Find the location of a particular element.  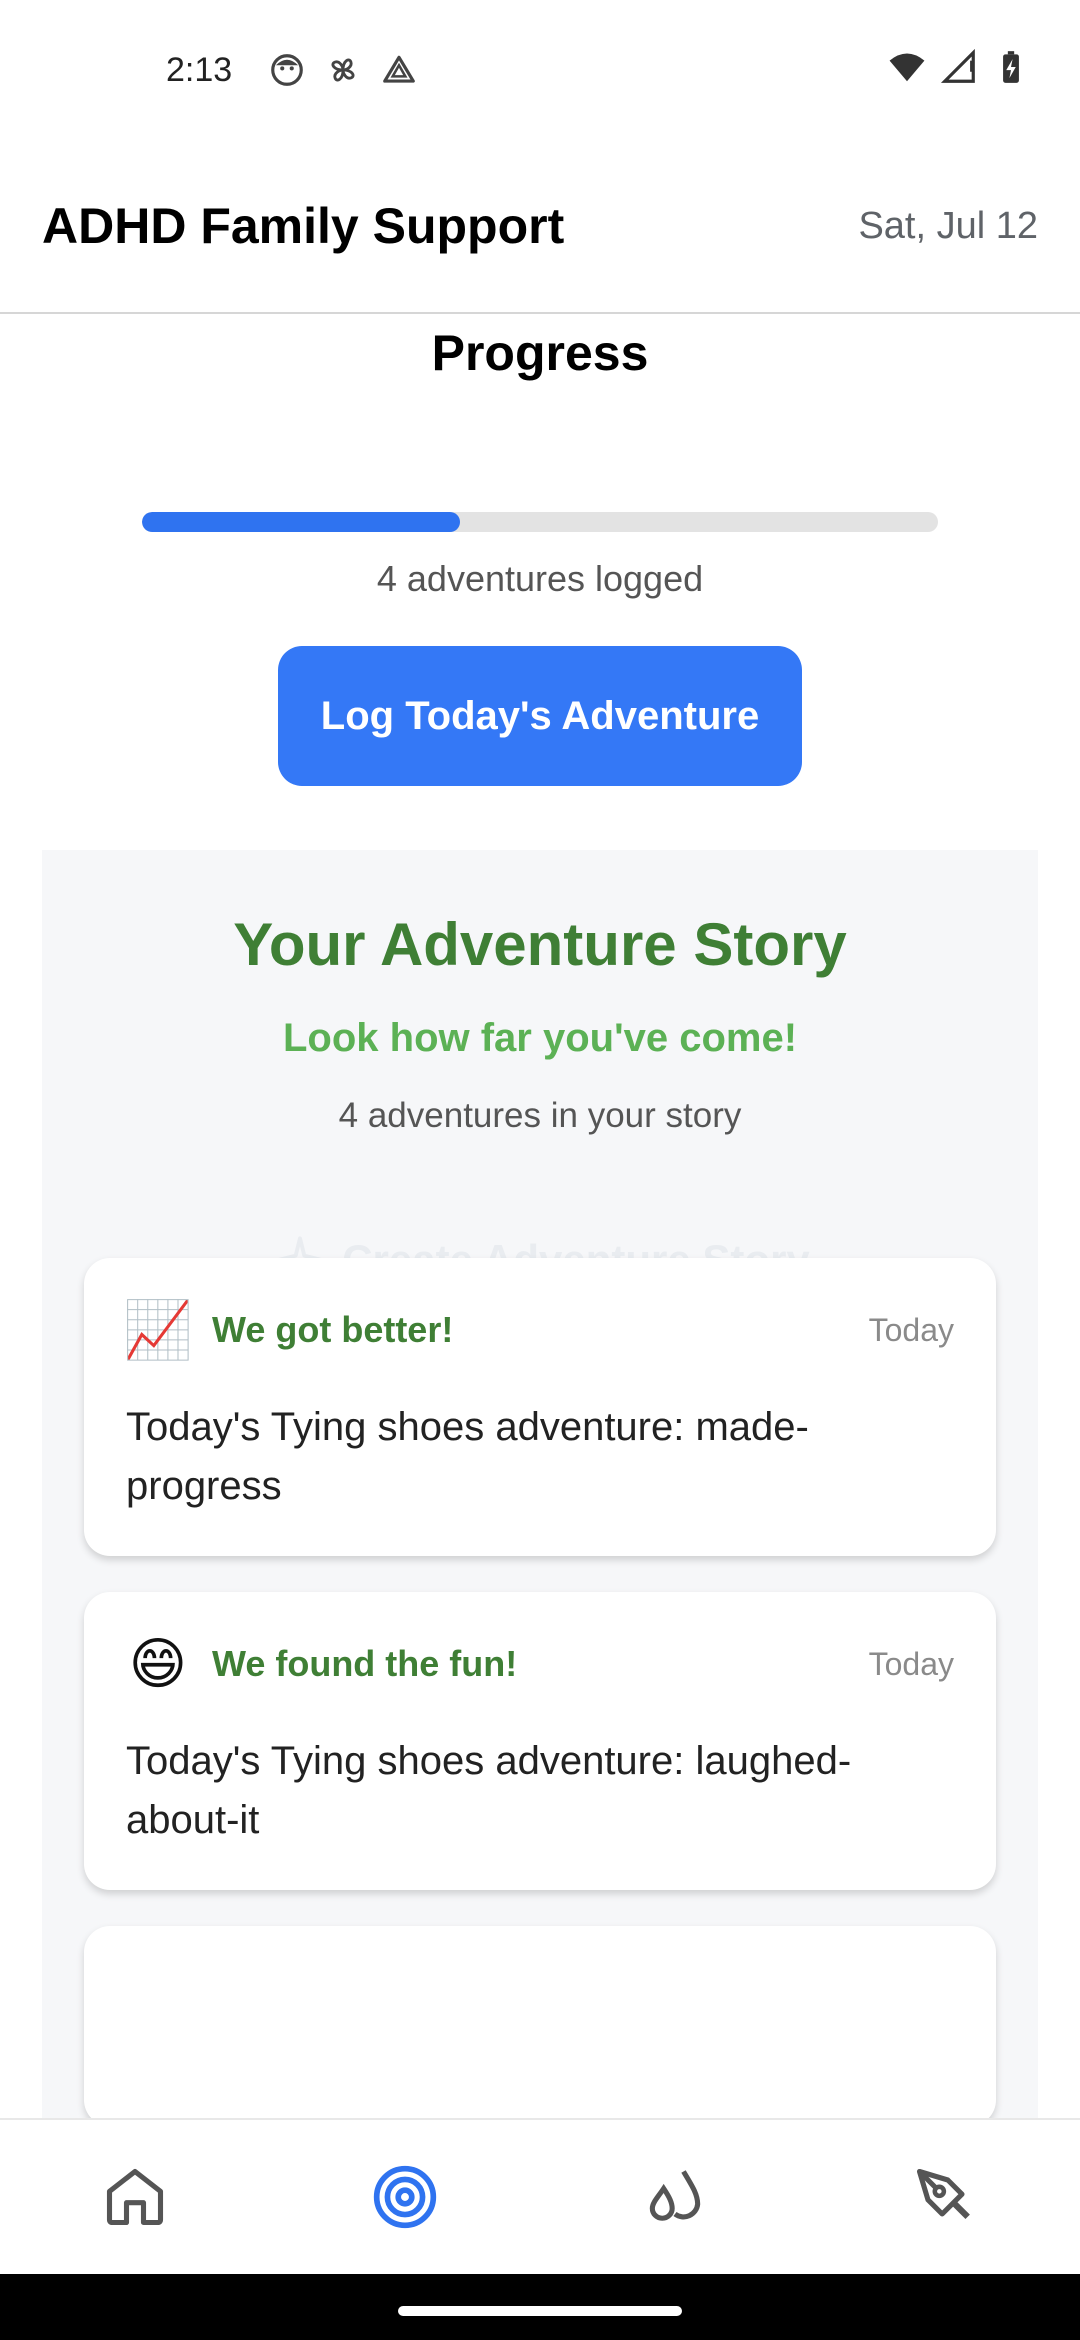

progress-caption: 4 adventures logged is located at coordinates (540, 578).